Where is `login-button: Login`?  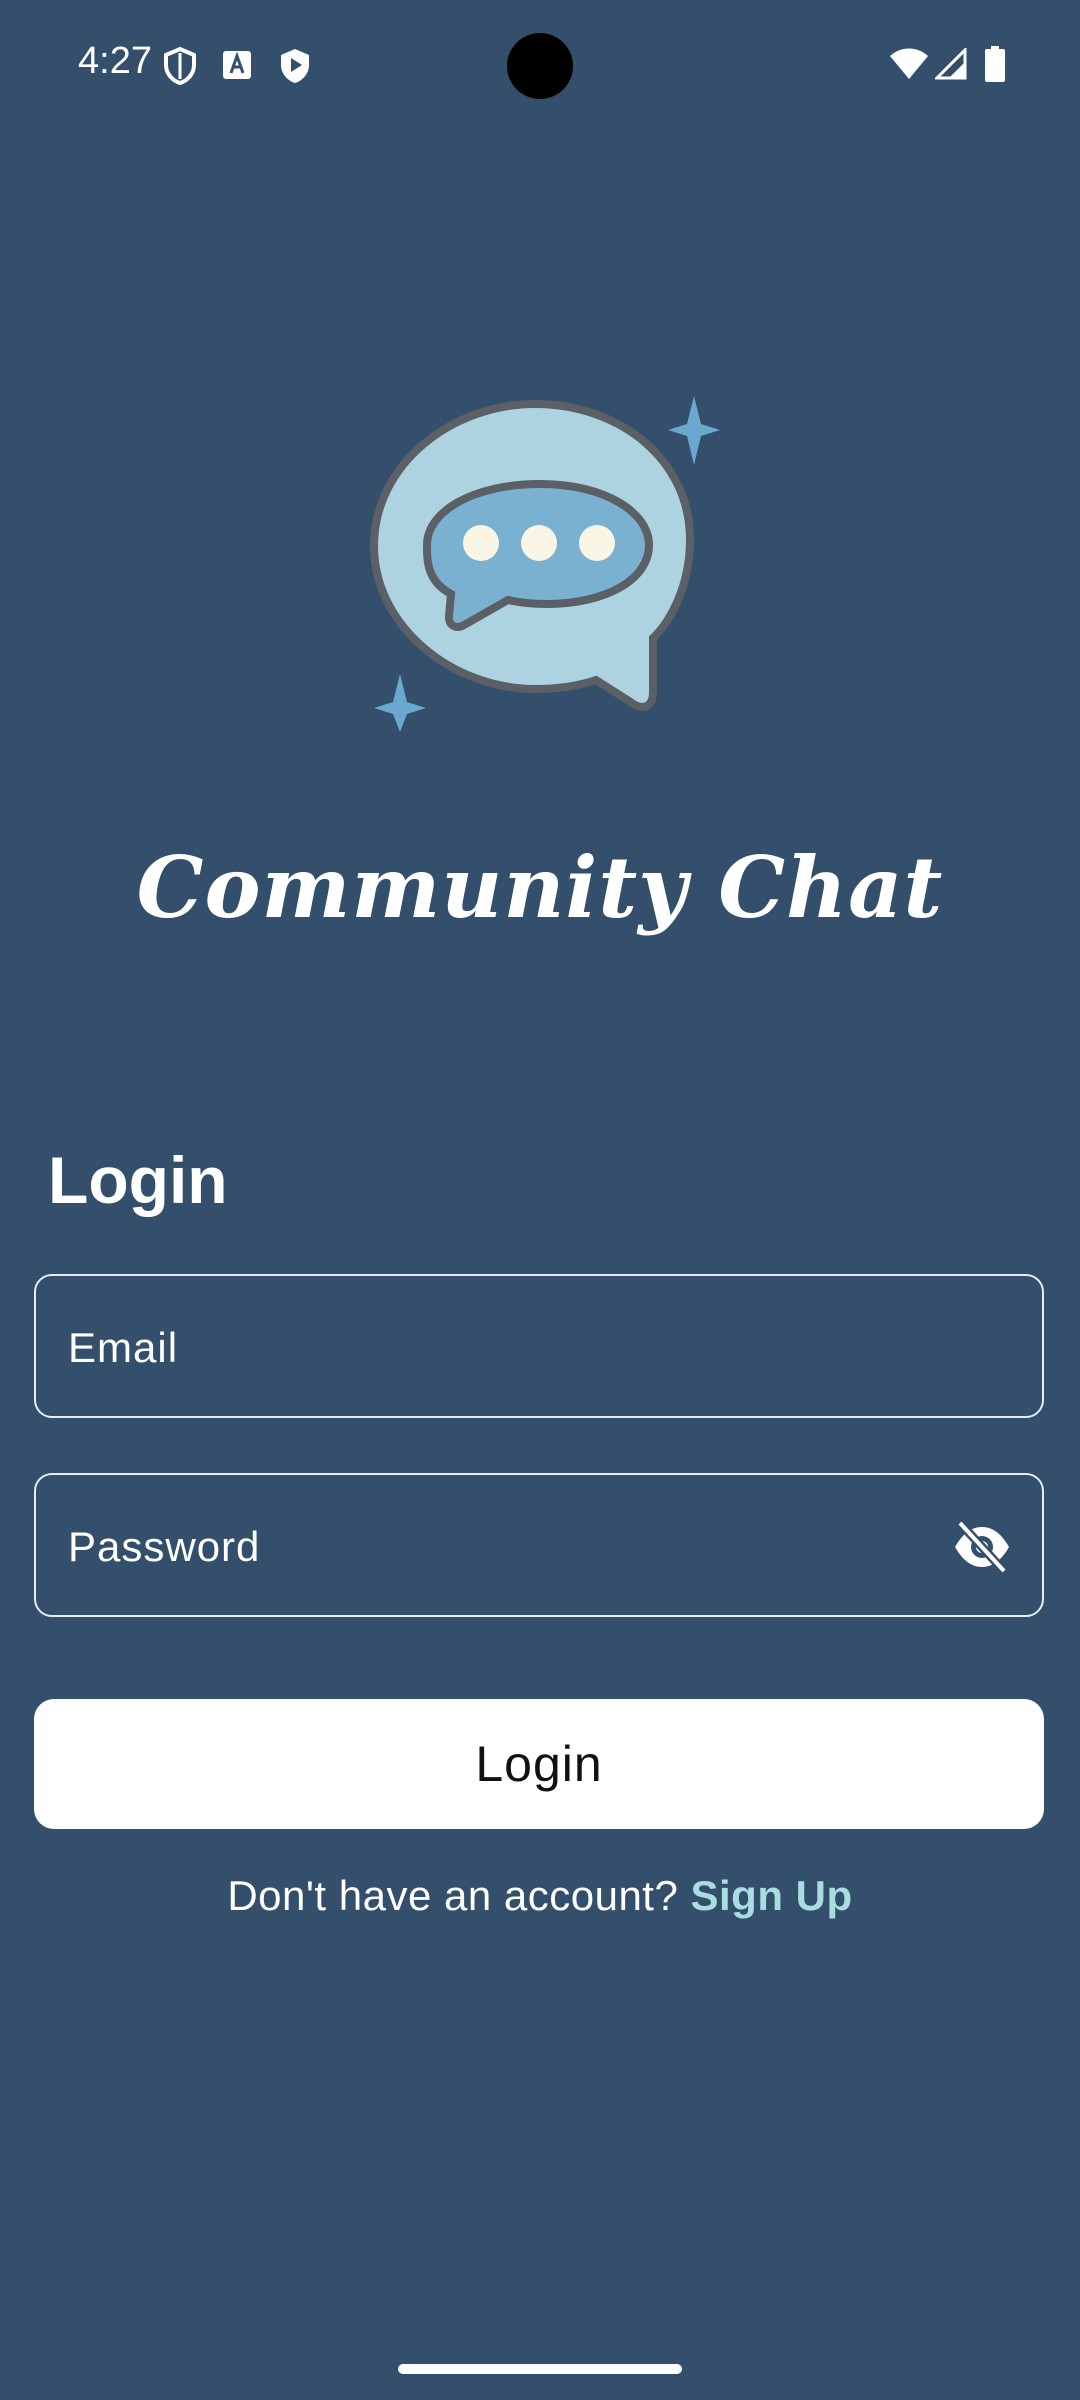 login-button: Login is located at coordinates (539, 1764).